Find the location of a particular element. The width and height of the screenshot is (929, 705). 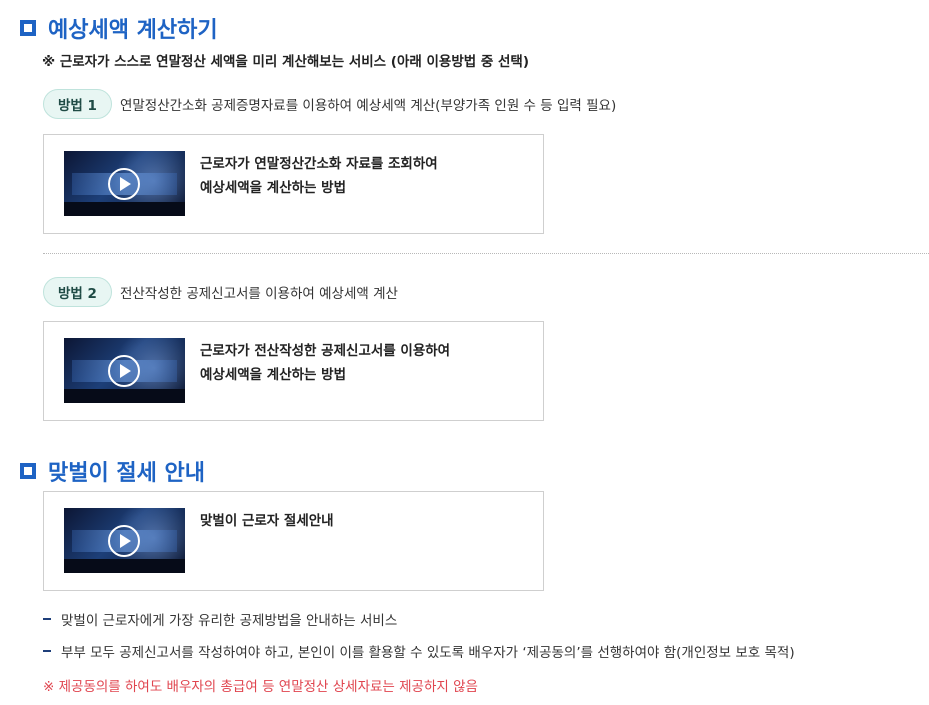

bullet-item: 맞벌이 근로자에게 가장 유리한 공제방법을 안내하는 서비스 is located at coordinates (220, 619).